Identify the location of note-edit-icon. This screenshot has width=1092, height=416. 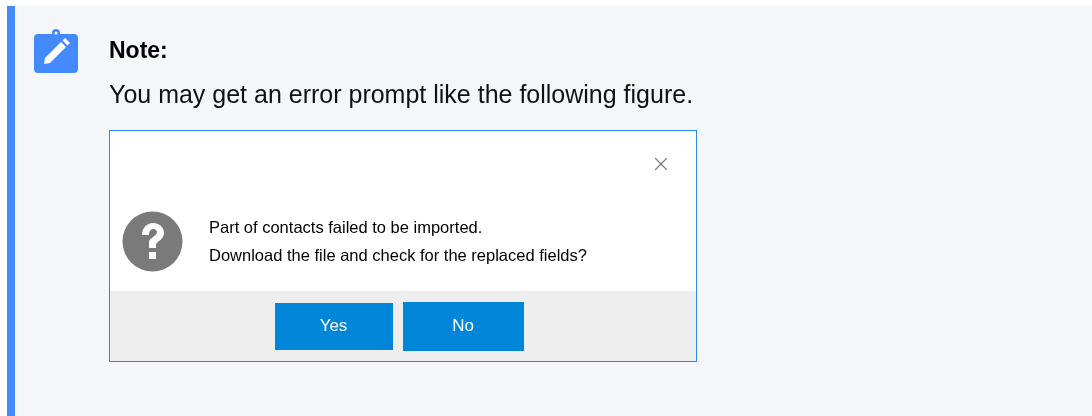
(56, 51).